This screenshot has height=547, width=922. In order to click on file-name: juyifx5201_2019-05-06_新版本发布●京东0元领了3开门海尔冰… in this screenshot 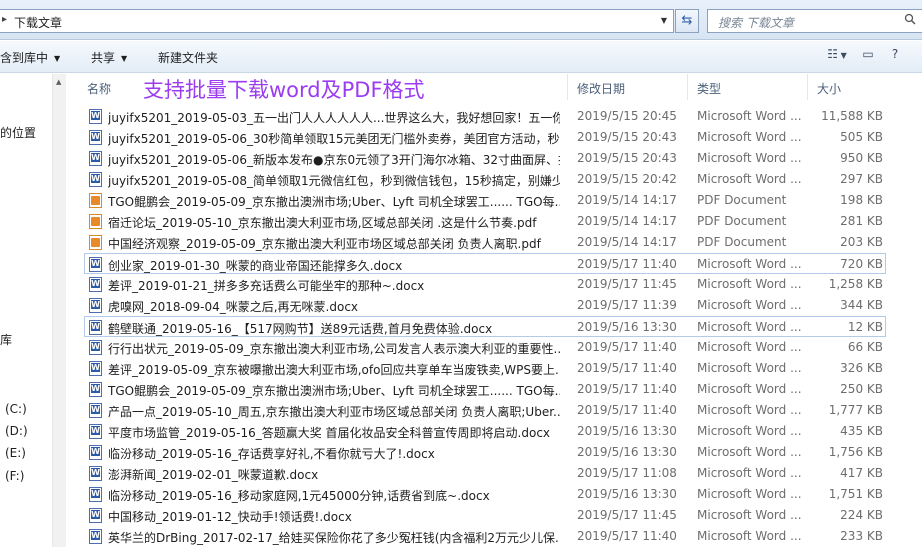, I will do `click(334, 160)`.